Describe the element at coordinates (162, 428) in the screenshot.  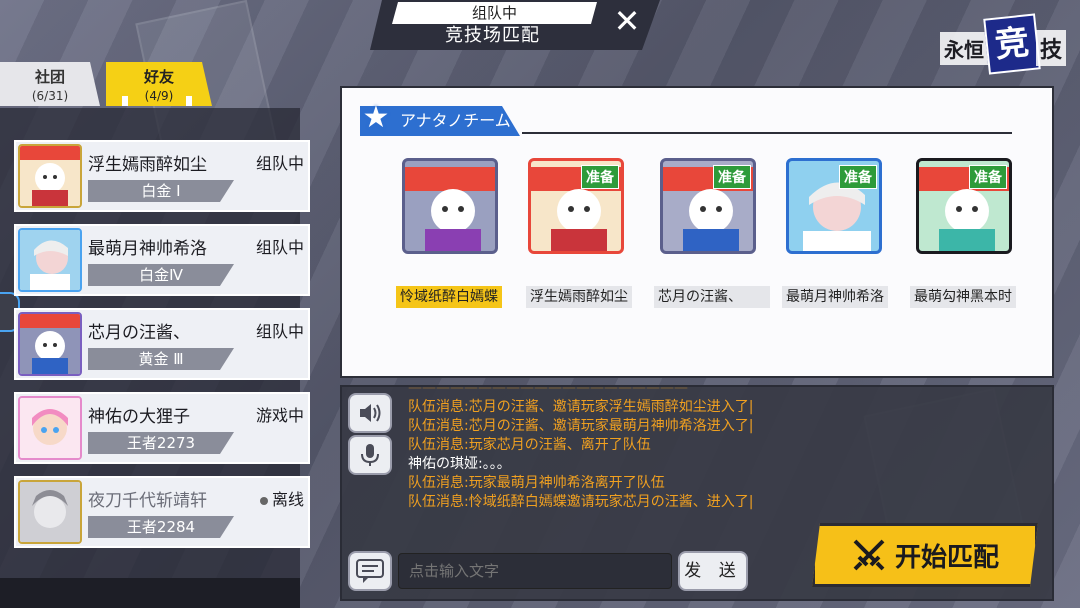
I see `friend-item: 神佑の大狸子 游戏中 王者2273` at that location.